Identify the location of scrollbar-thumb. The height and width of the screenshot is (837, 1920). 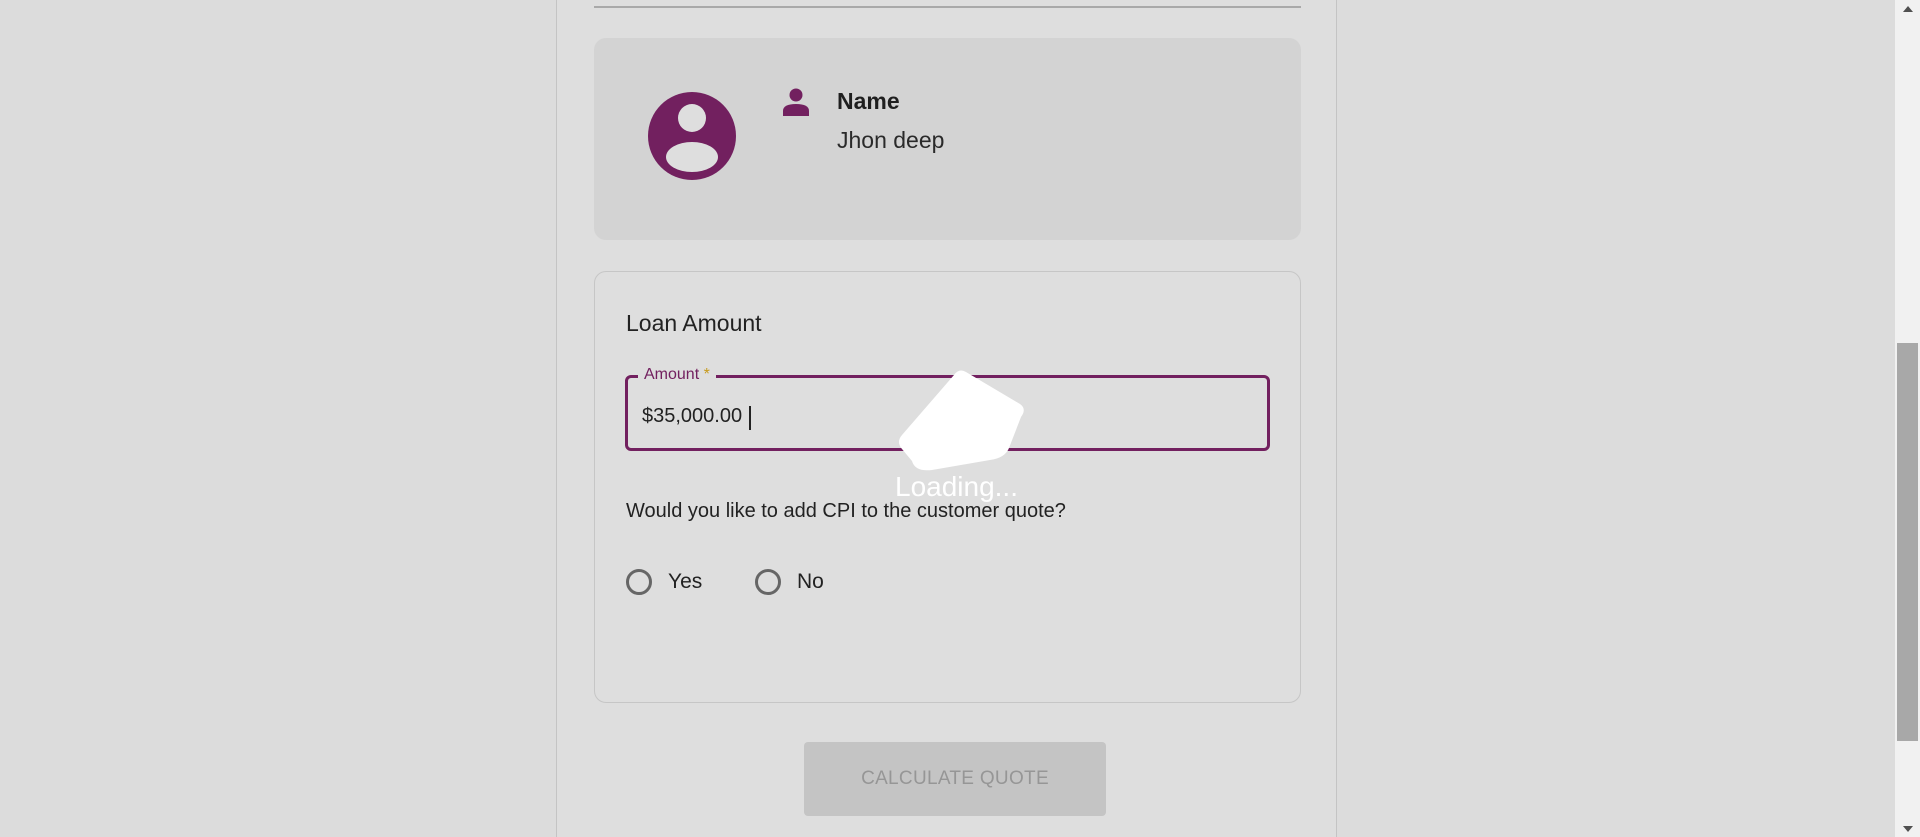
(1907, 542).